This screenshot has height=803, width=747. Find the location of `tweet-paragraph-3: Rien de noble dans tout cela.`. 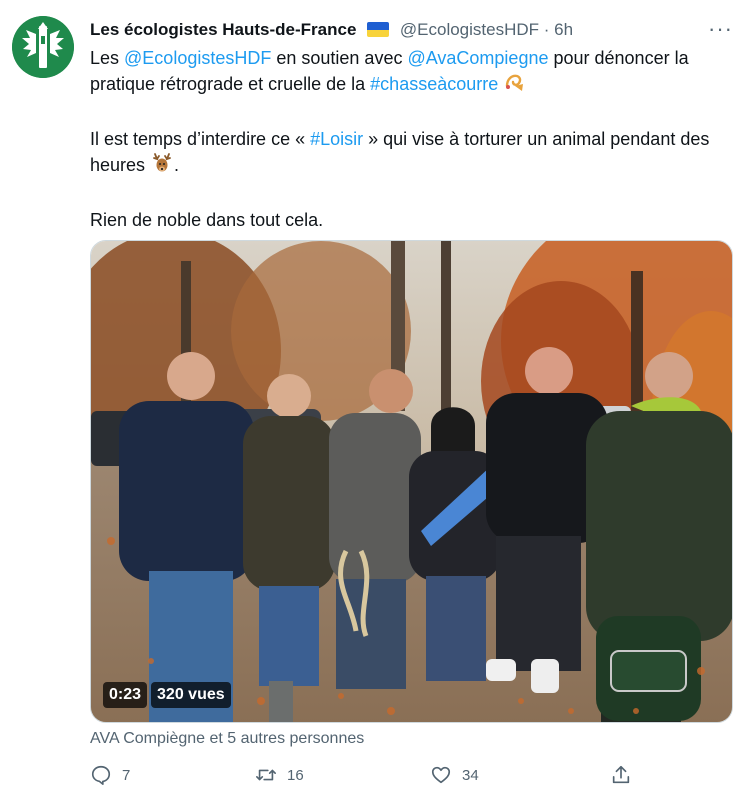

tweet-paragraph-3: Rien de noble dans tout cela. is located at coordinates (207, 220).